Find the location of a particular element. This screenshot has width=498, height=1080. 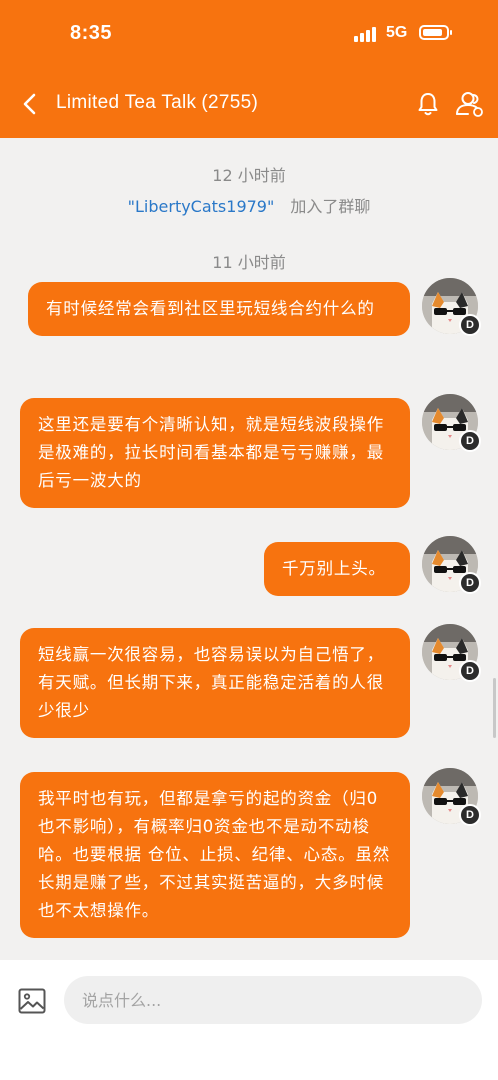

composer is located at coordinates (249, 1020).